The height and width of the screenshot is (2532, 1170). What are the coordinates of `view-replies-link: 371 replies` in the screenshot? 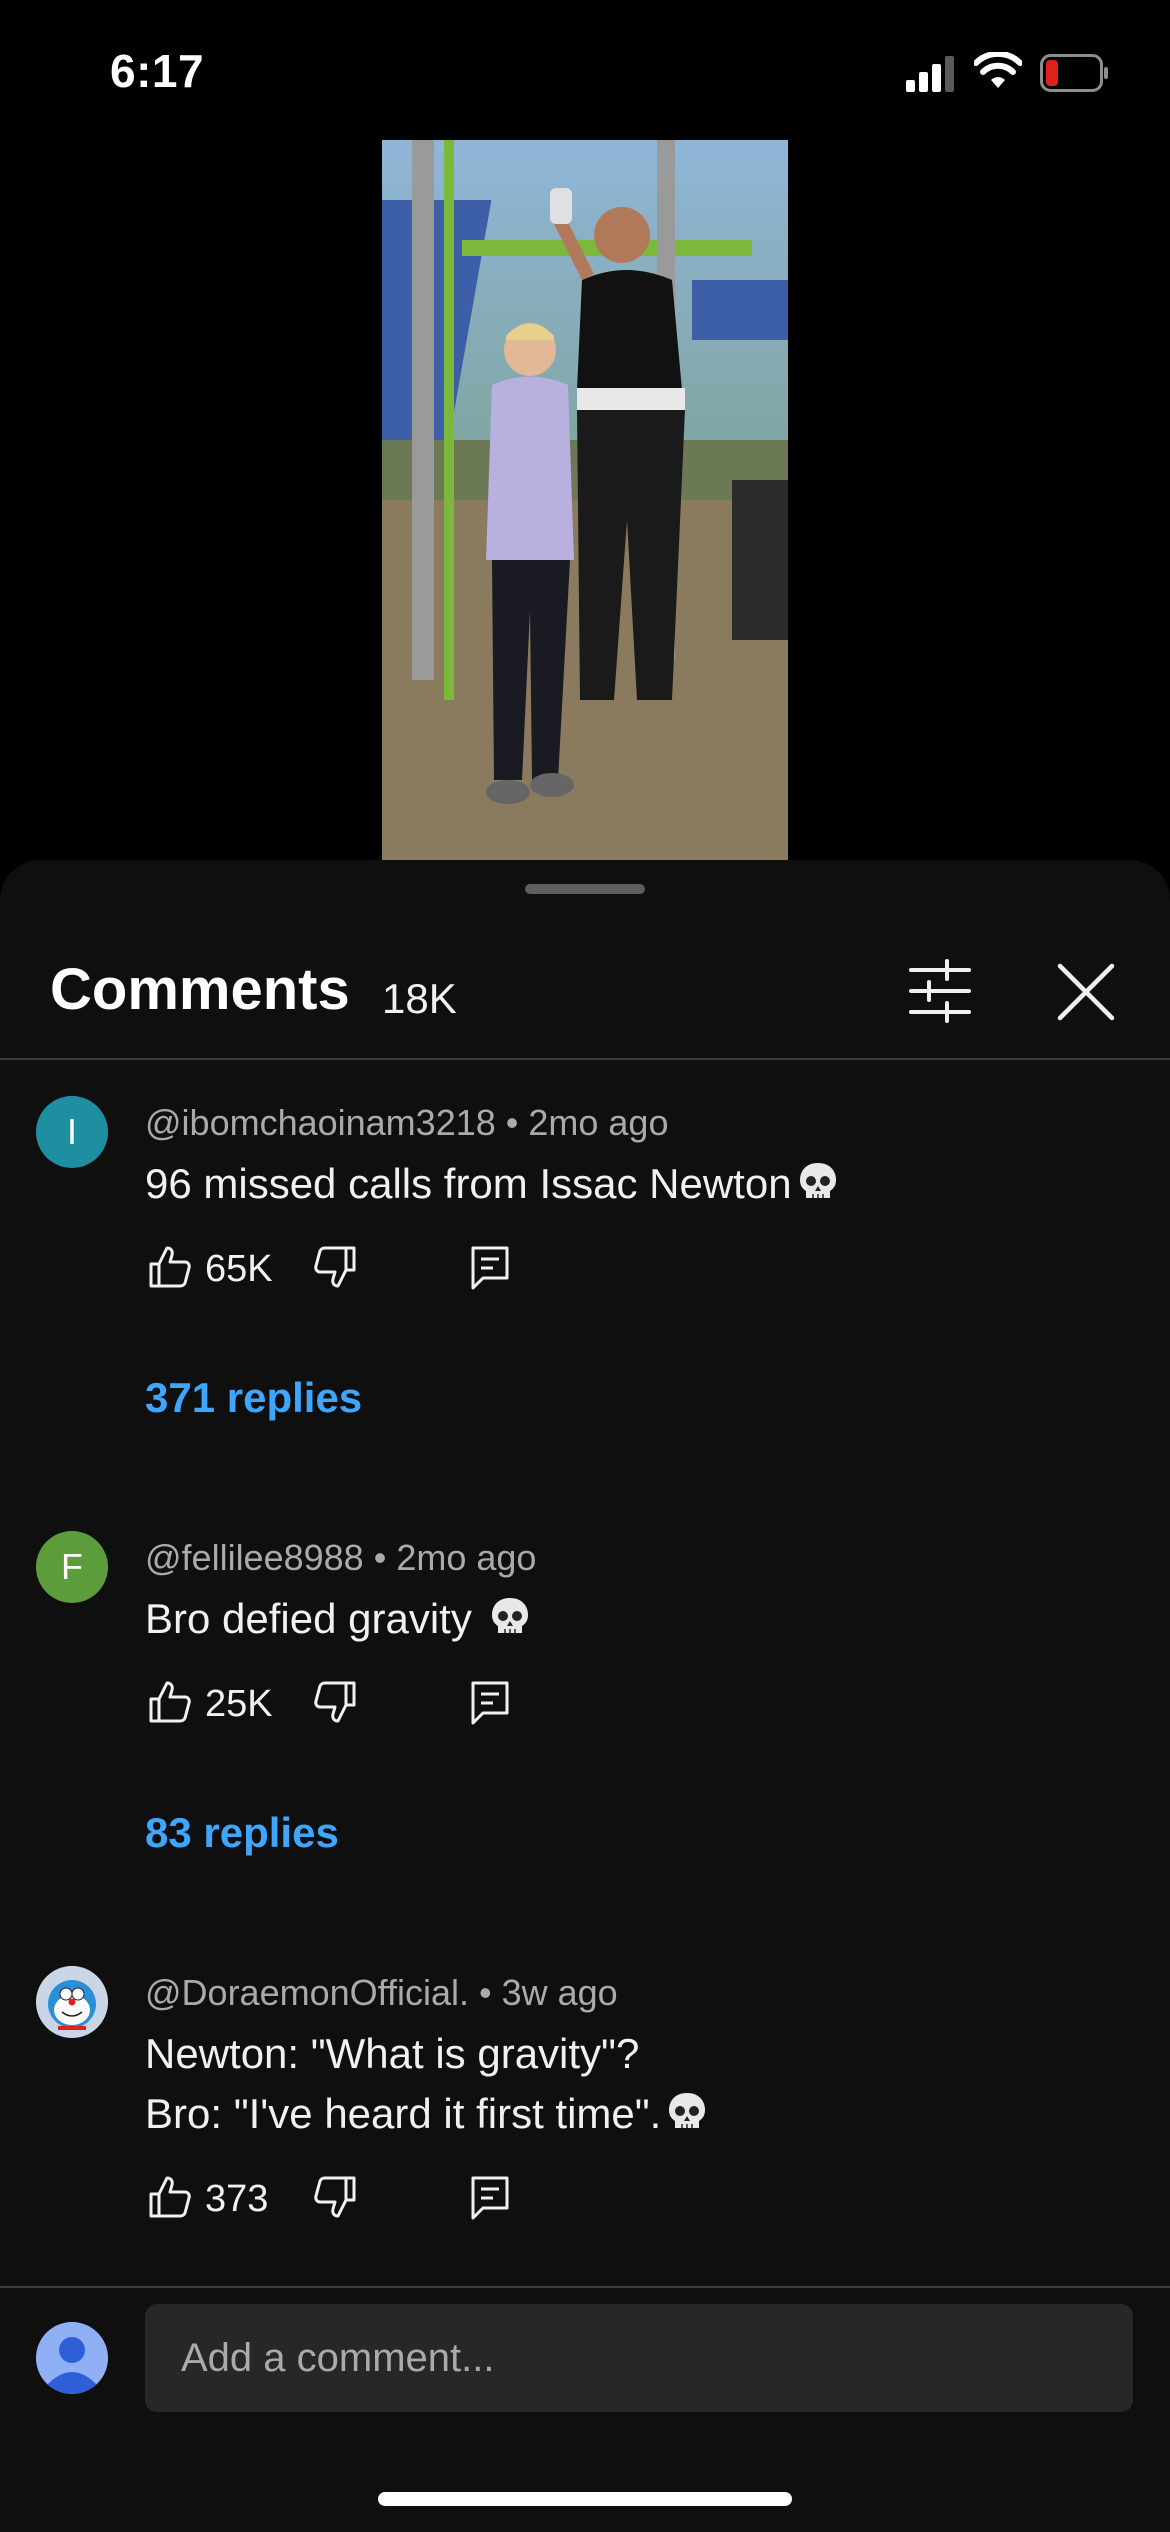 It's located at (253, 1398).